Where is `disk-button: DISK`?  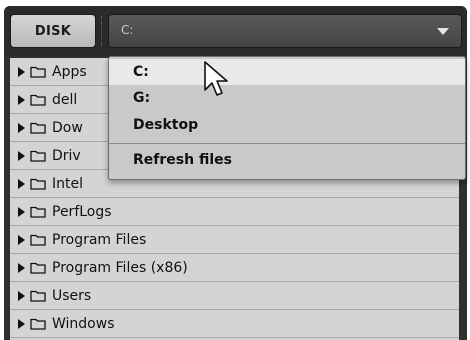 disk-button: DISK is located at coordinates (53, 31).